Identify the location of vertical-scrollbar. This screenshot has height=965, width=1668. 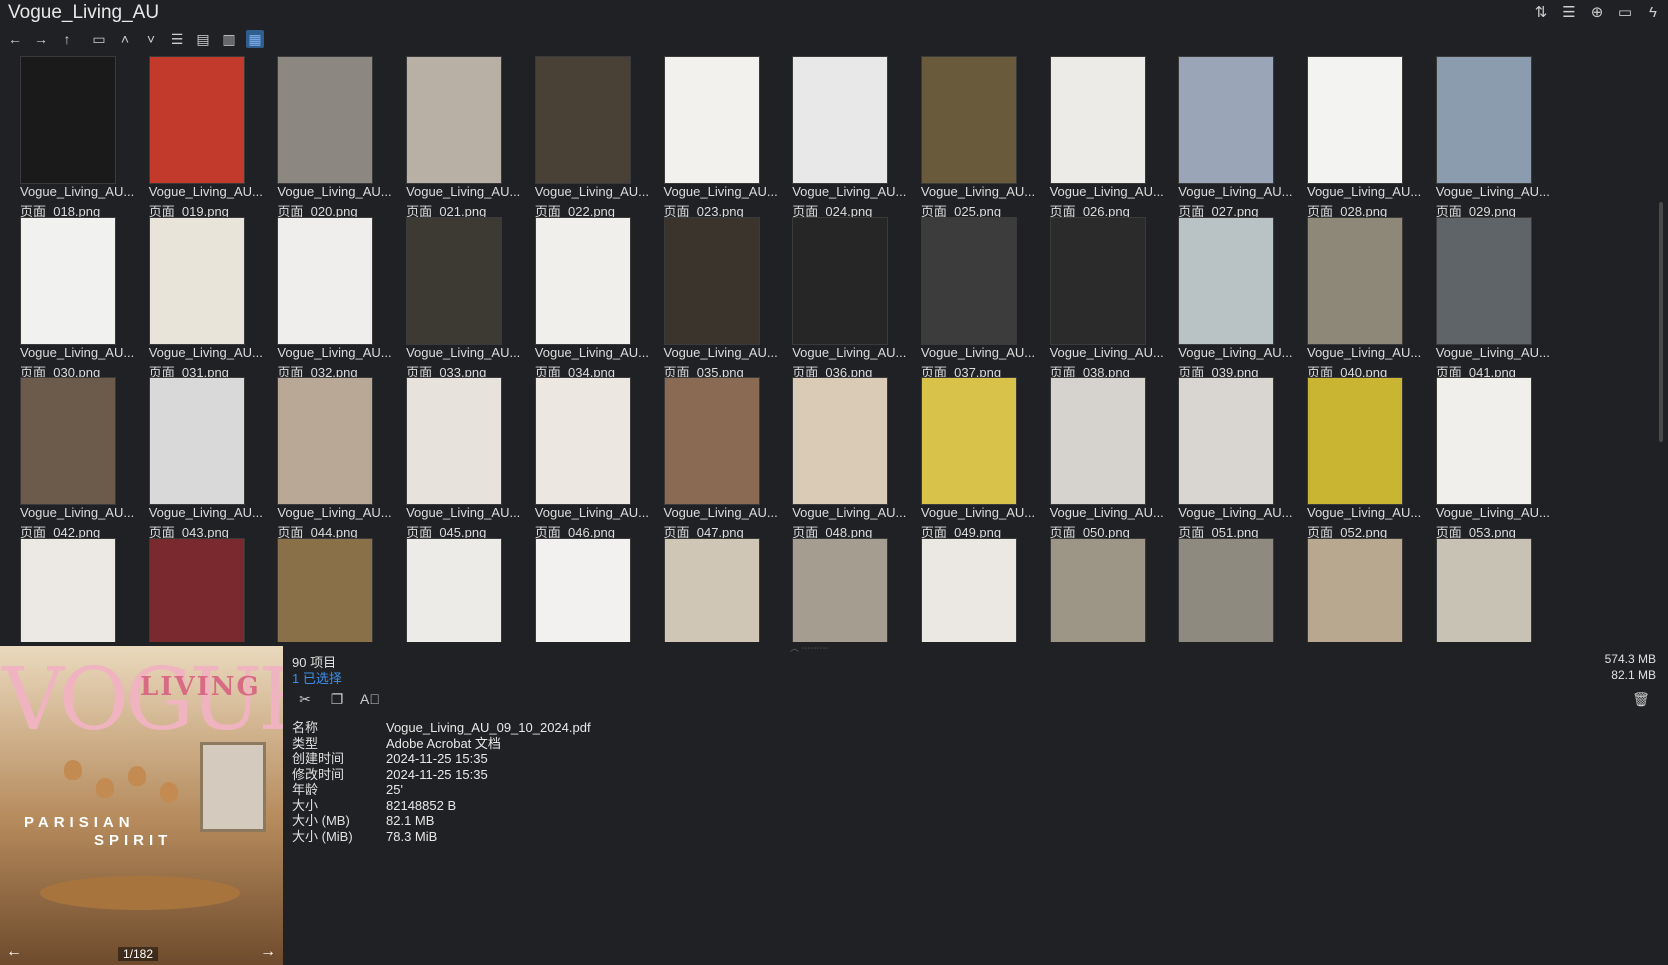
(1661, 347).